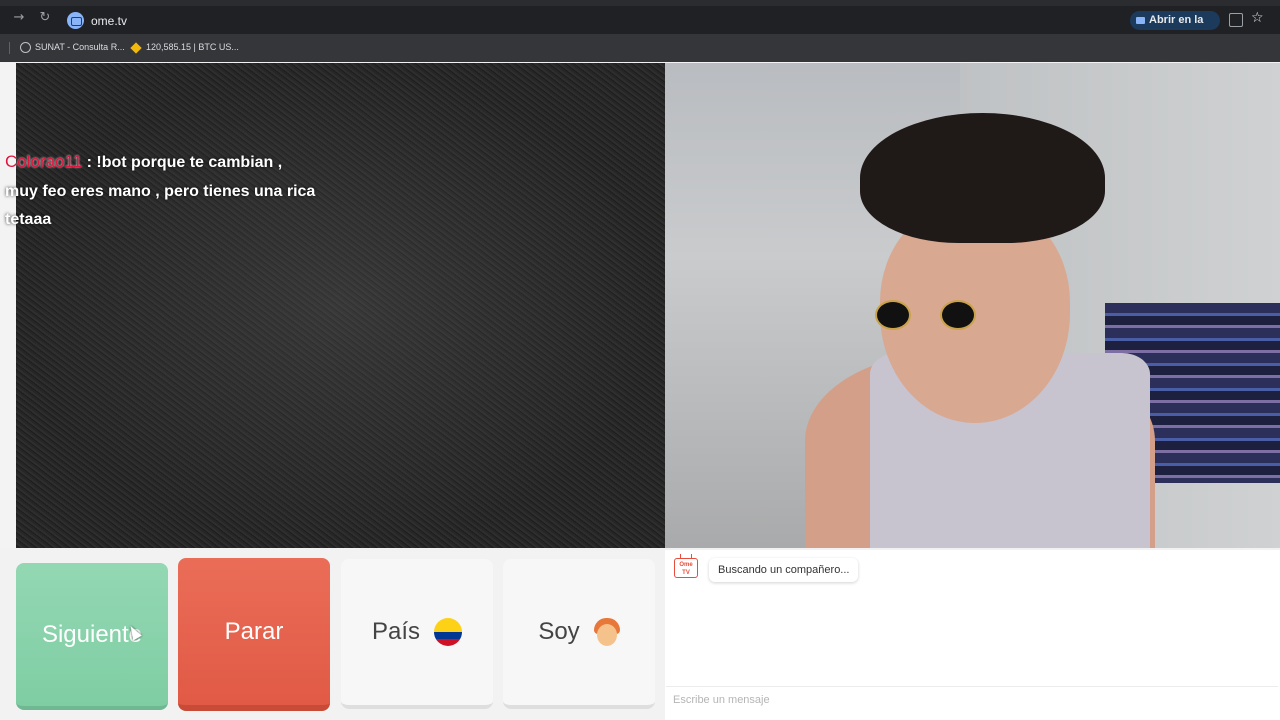 The width and height of the screenshot is (1280, 720). What do you see at coordinates (686, 568) in the screenshot?
I see `ome-tv-logo-icon: Ome TV` at bounding box center [686, 568].